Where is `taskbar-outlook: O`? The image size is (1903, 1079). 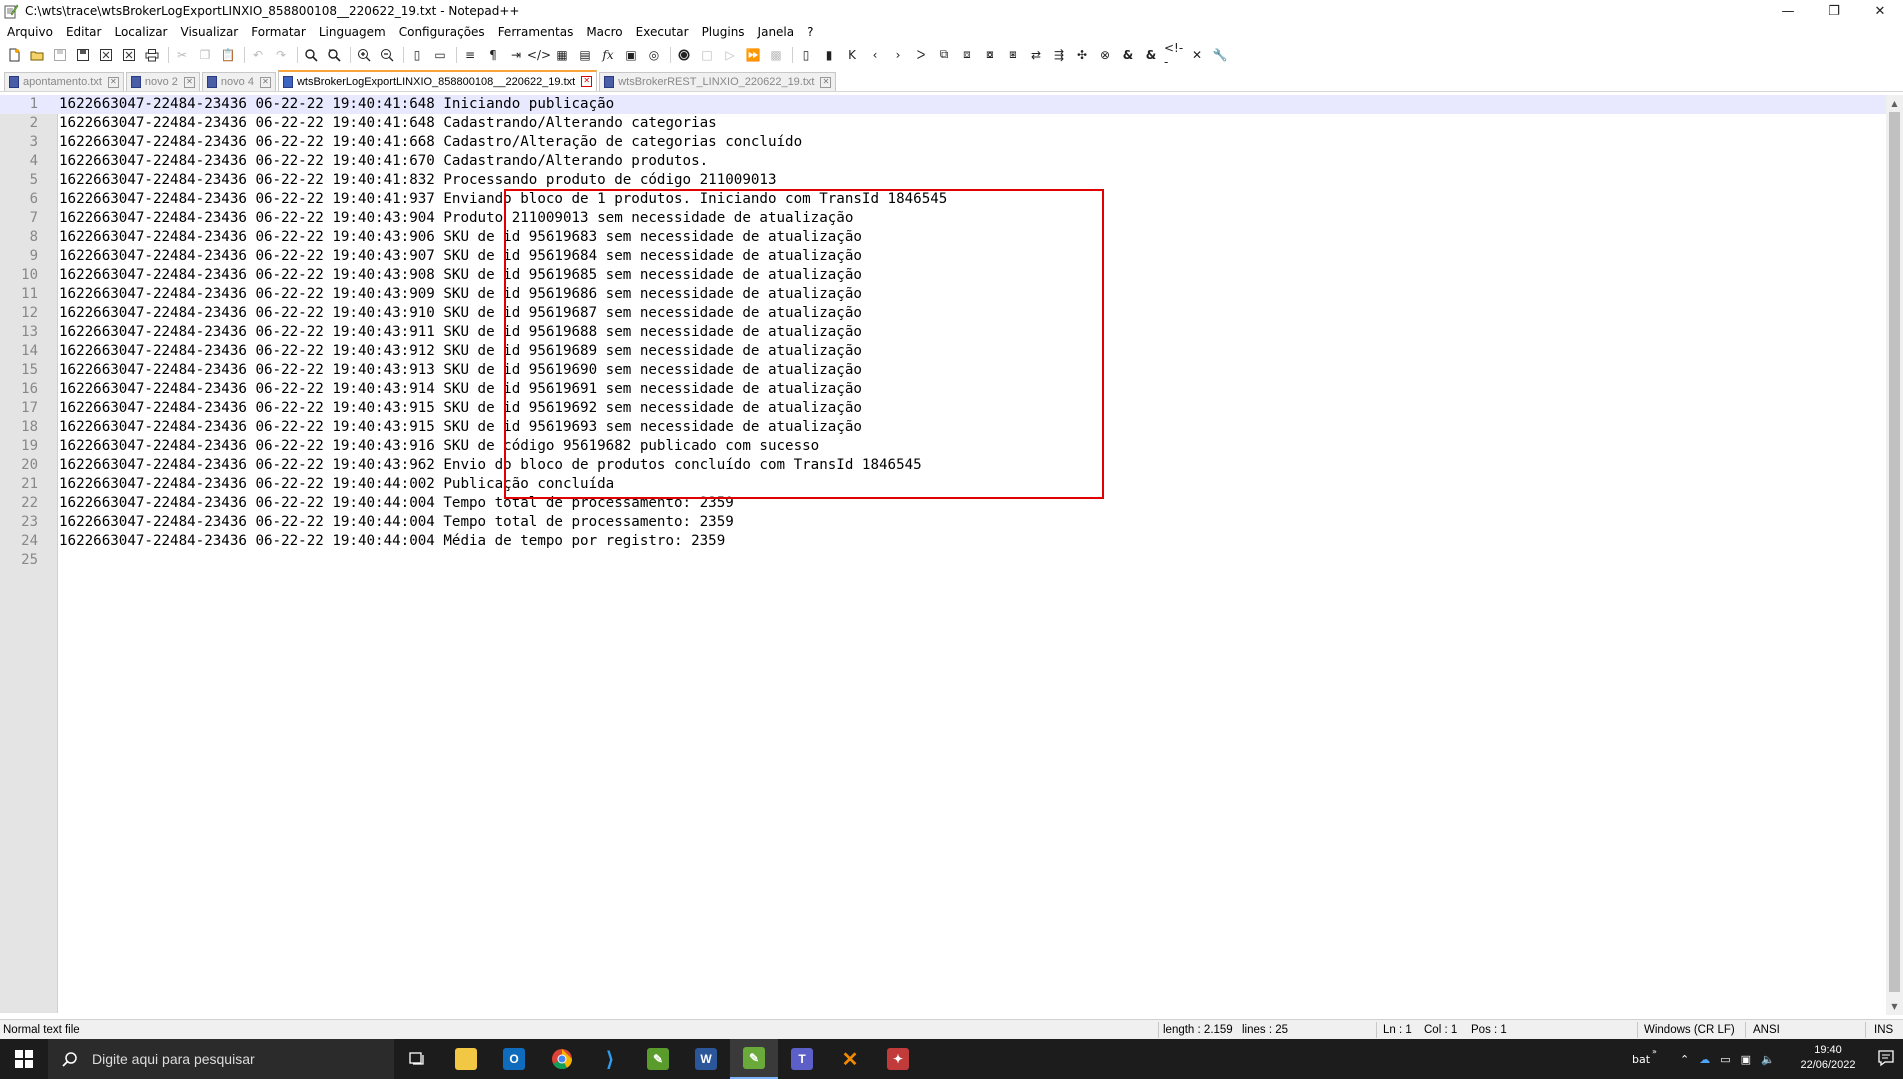 taskbar-outlook: O is located at coordinates (514, 1059).